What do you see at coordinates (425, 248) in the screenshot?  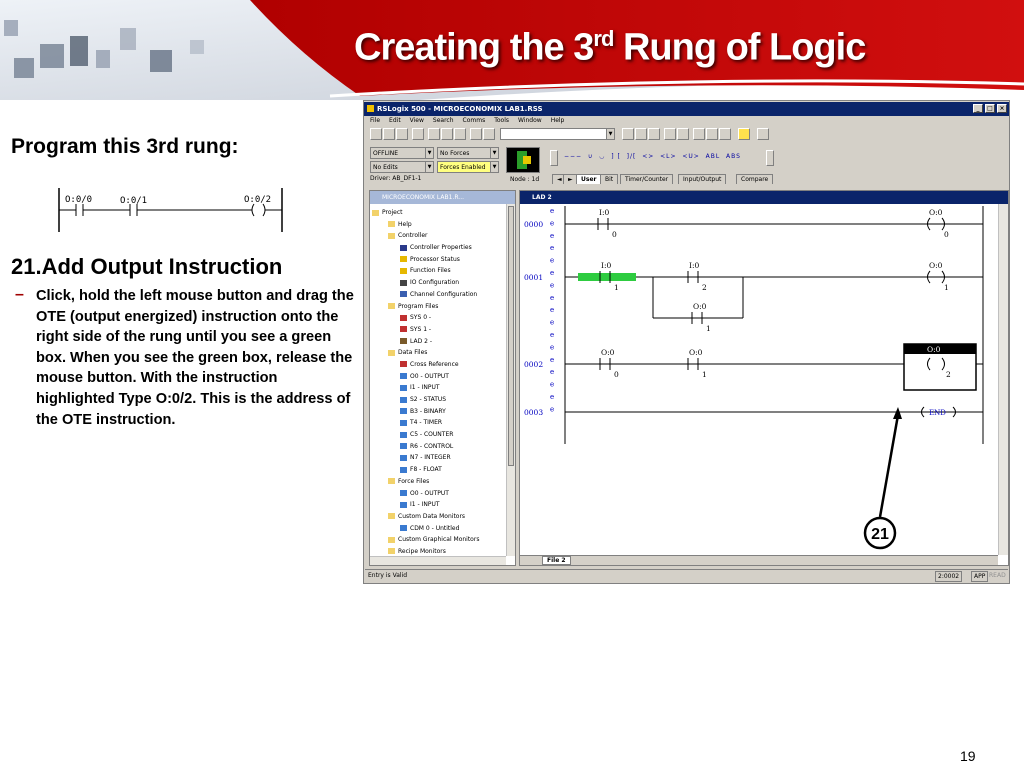 I see `tree-item: Controller Properties` at bounding box center [425, 248].